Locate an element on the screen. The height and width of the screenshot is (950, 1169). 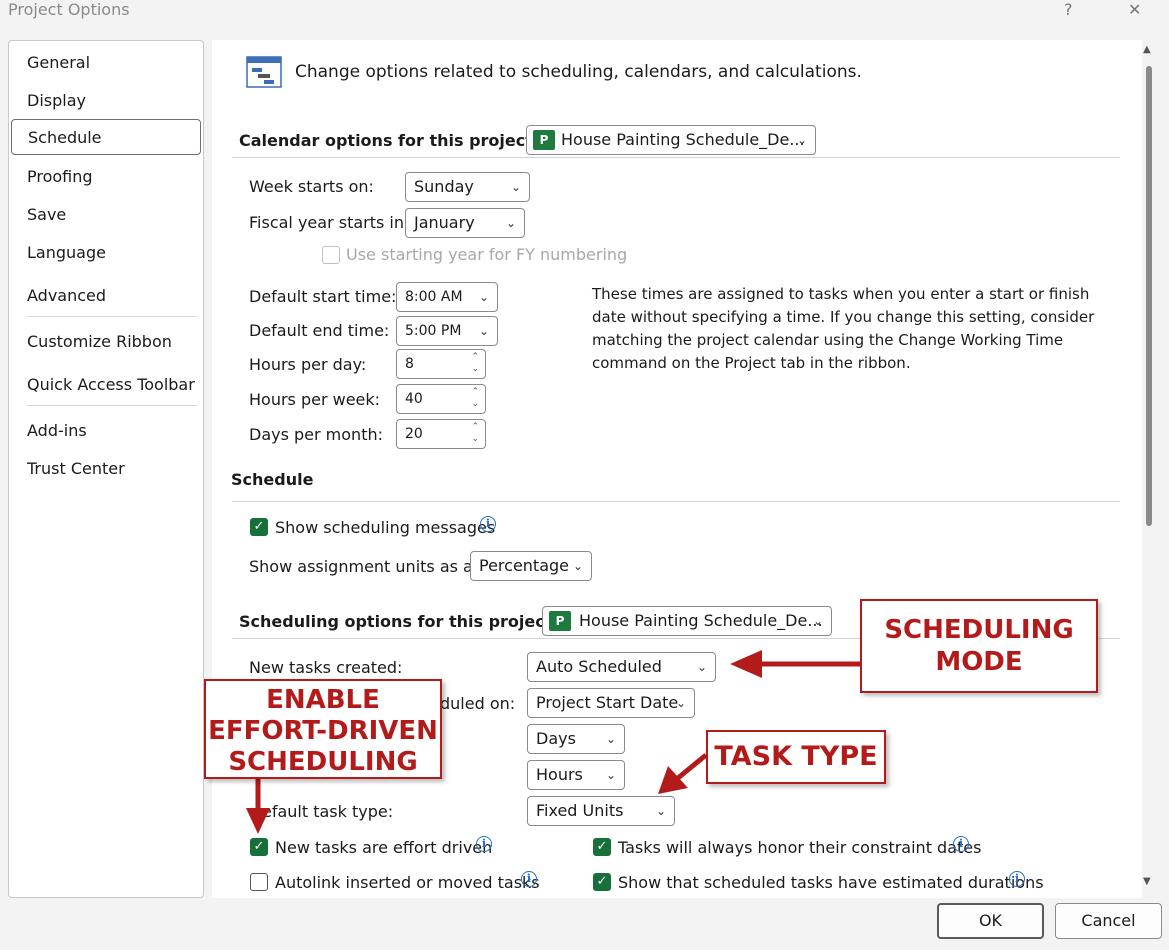
ok-button: OK is located at coordinates (990, 921).